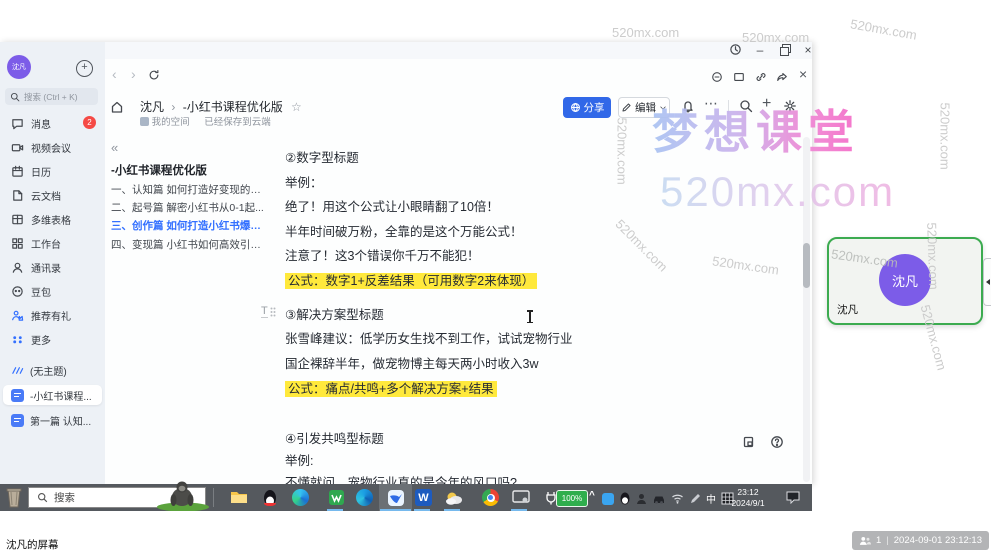 The width and height of the screenshot is (991, 558). I want to click on edit-button: 编辑, so click(644, 107).